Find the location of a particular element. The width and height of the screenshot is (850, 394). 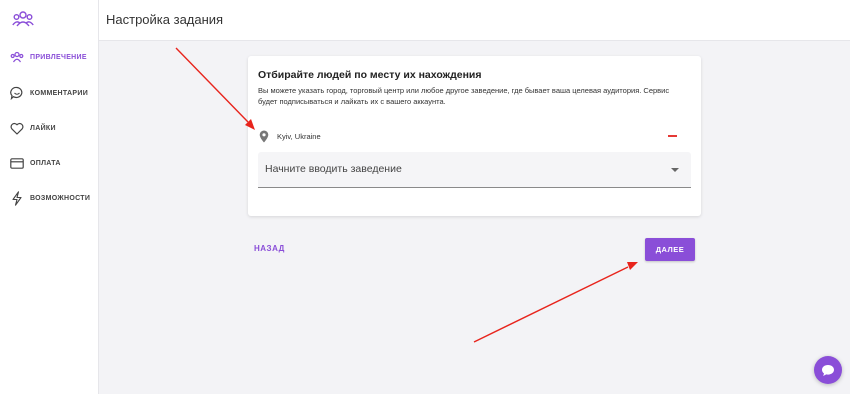

sidebar-item-likes: ЛАЙКИ is located at coordinates (33, 128).